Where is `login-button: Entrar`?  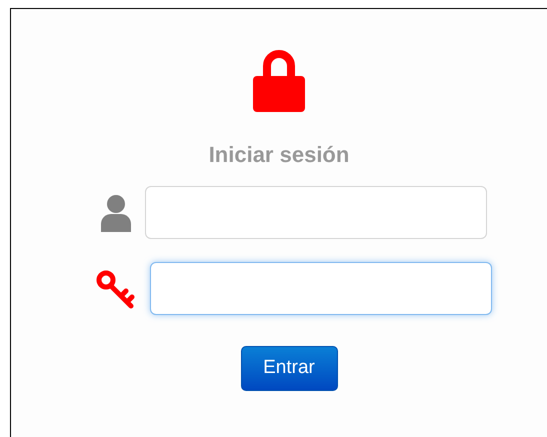
login-button: Entrar is located at coordinates (289, 368).